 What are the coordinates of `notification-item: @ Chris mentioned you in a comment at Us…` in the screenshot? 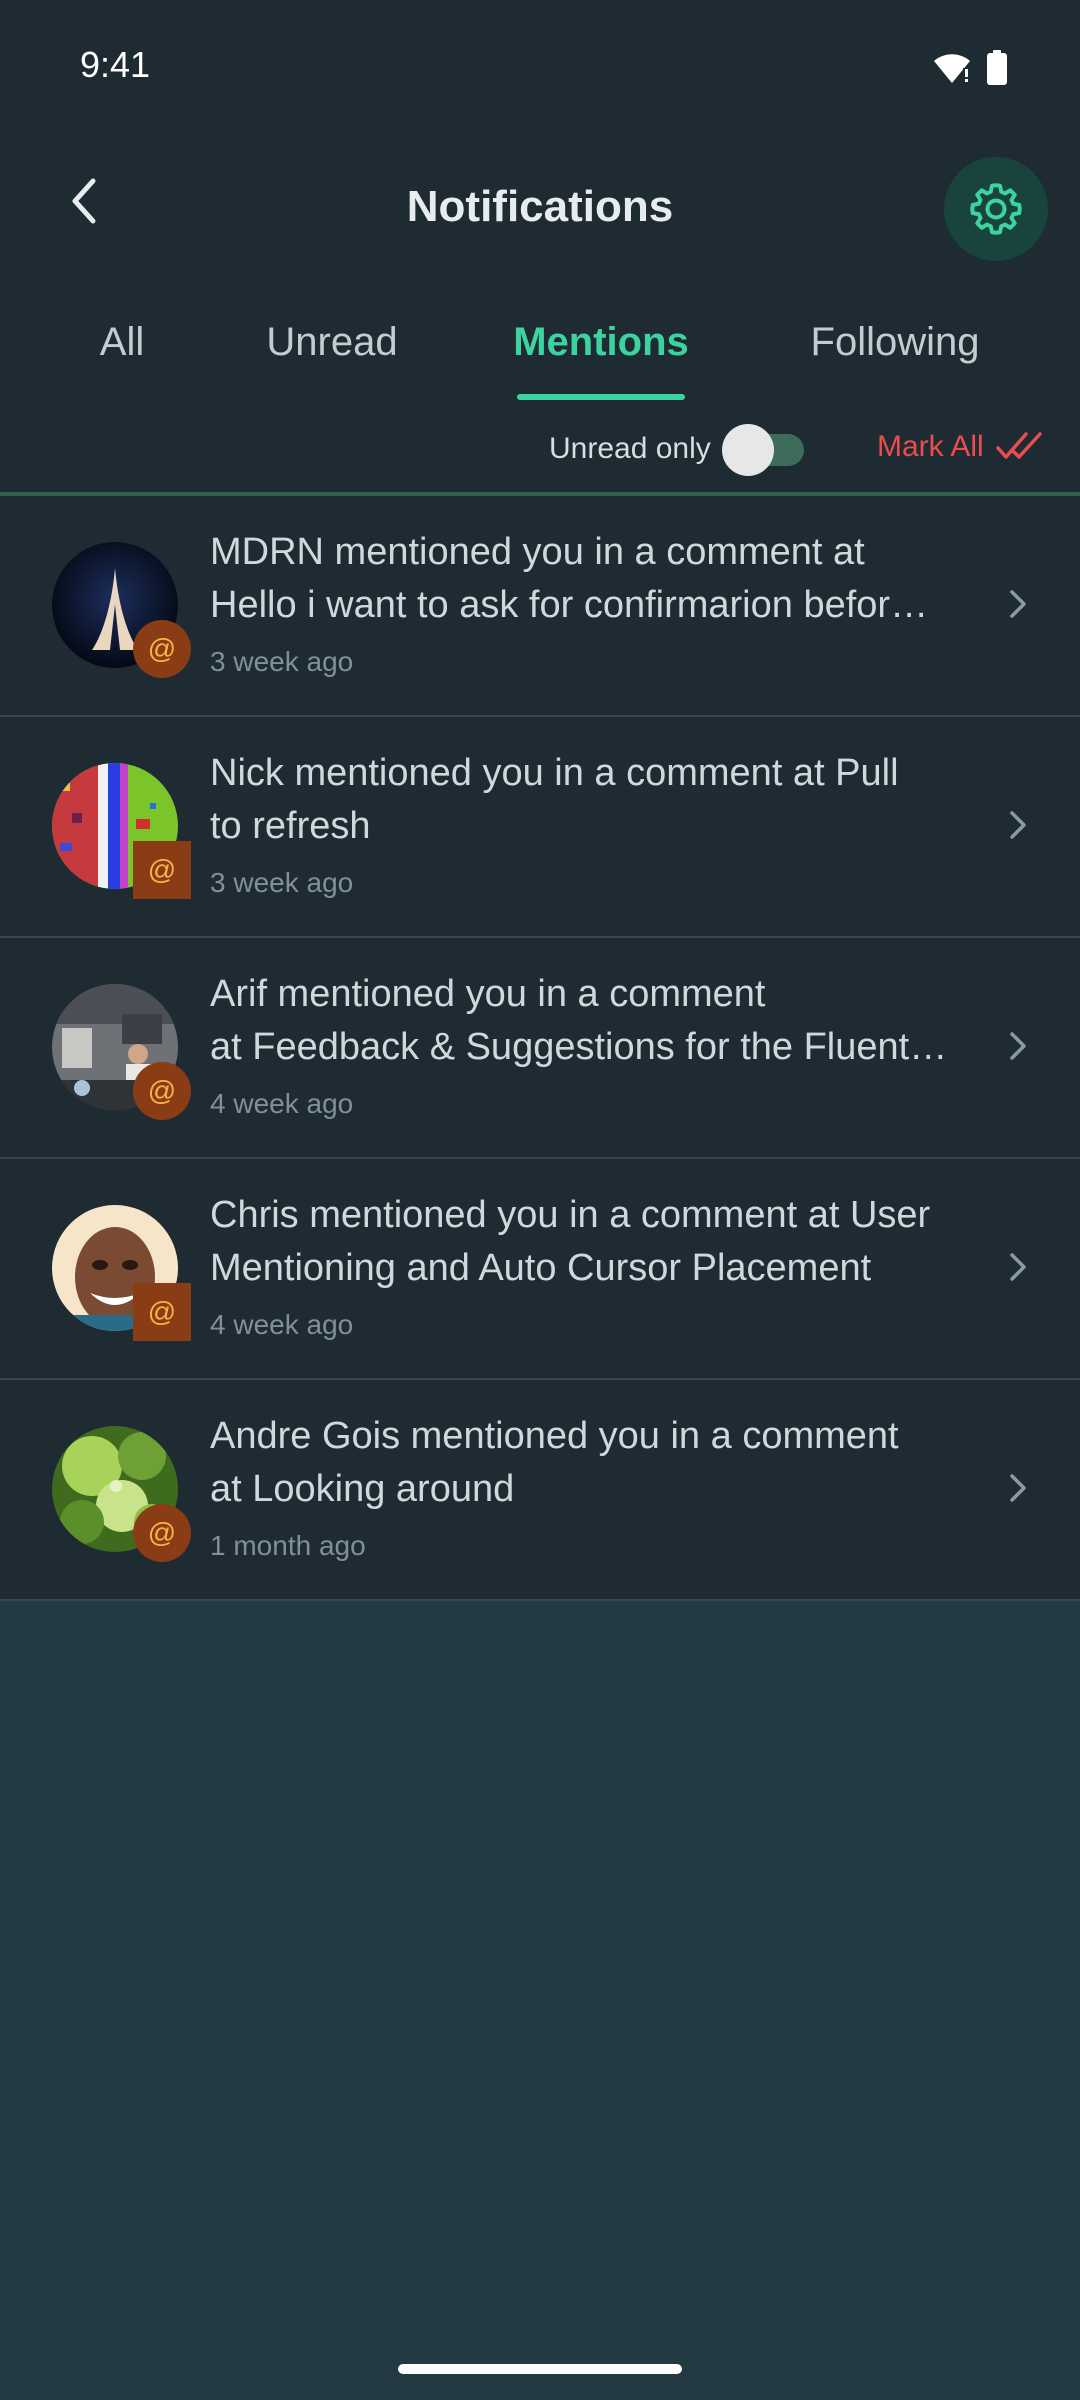 It's located at (540, 1269).